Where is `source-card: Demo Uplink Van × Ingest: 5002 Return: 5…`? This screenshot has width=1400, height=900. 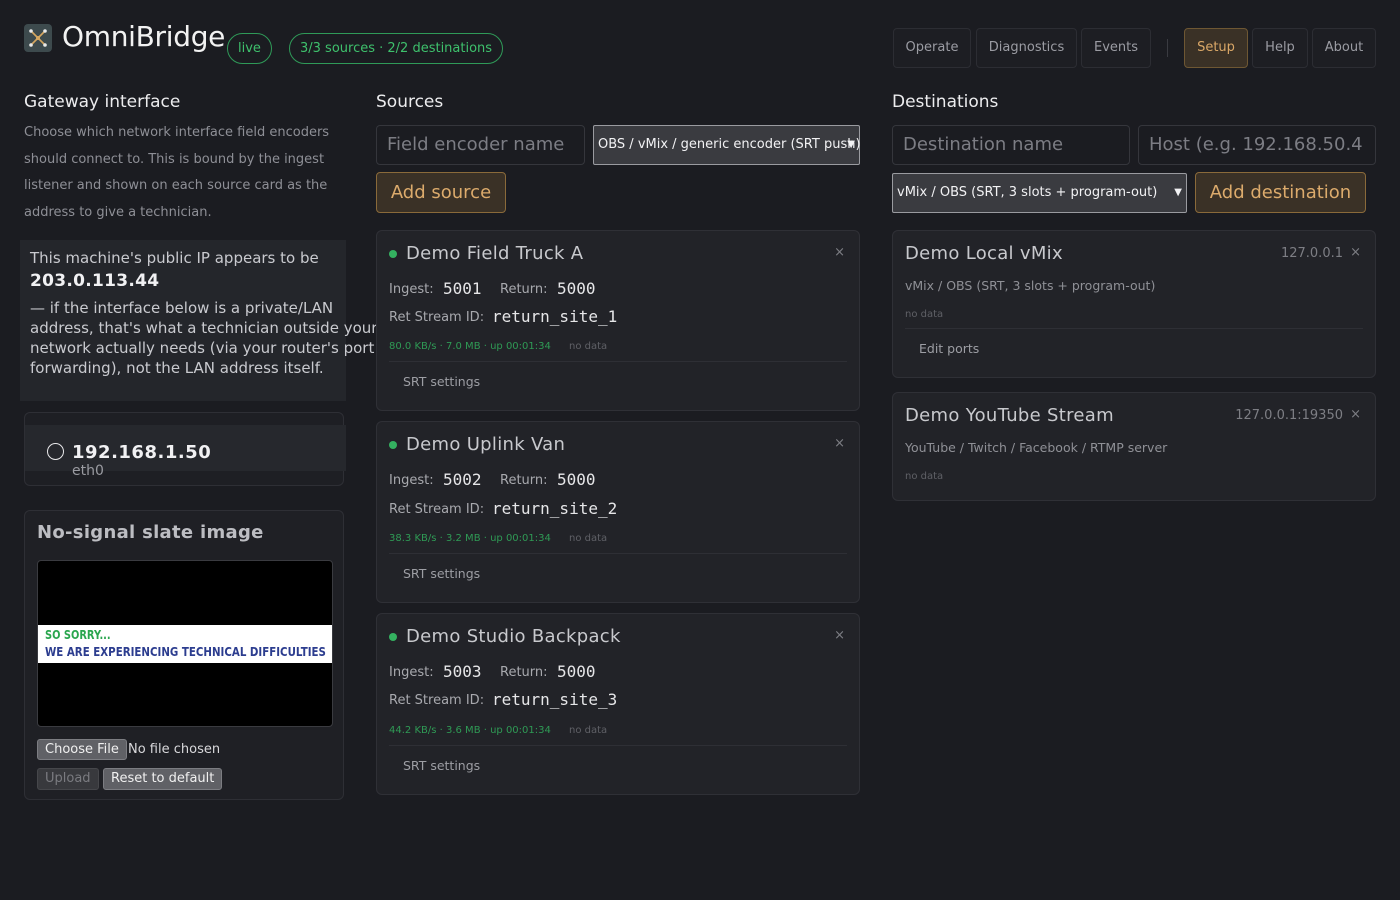
source-card: Demo Uplink Van × Ingest: 5002 Return: 5… is located at coordinates (618, 512).